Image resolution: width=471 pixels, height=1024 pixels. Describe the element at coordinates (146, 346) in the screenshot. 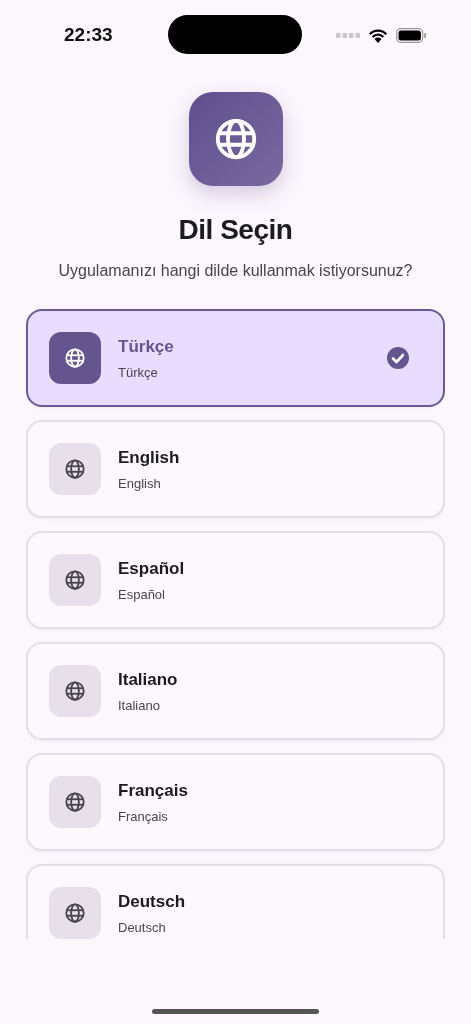

I see `language-name: Türkçe` at that location.